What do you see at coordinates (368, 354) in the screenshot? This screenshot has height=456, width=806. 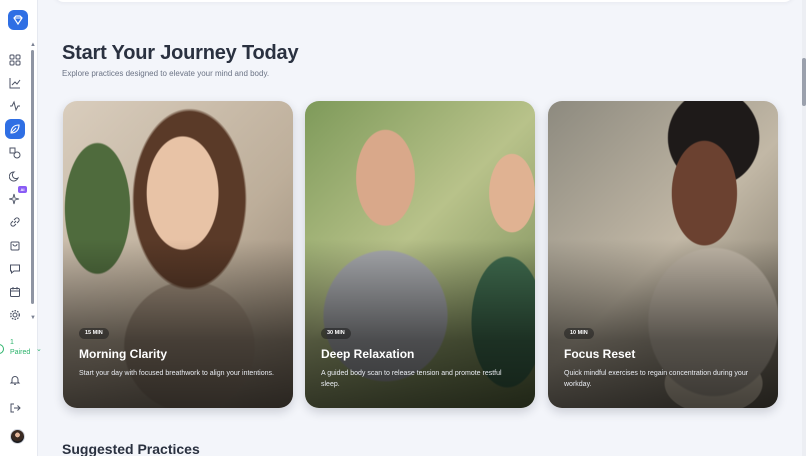 I see `card-title: Deep Relaxation` at bounding box center [368, 354].